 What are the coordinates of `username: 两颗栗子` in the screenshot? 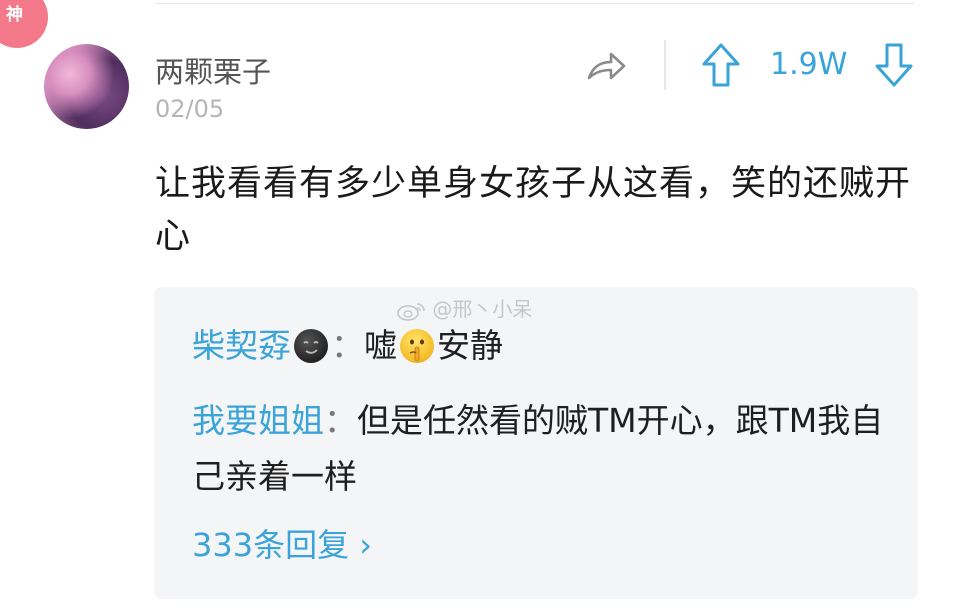 It's located at (213, 70).